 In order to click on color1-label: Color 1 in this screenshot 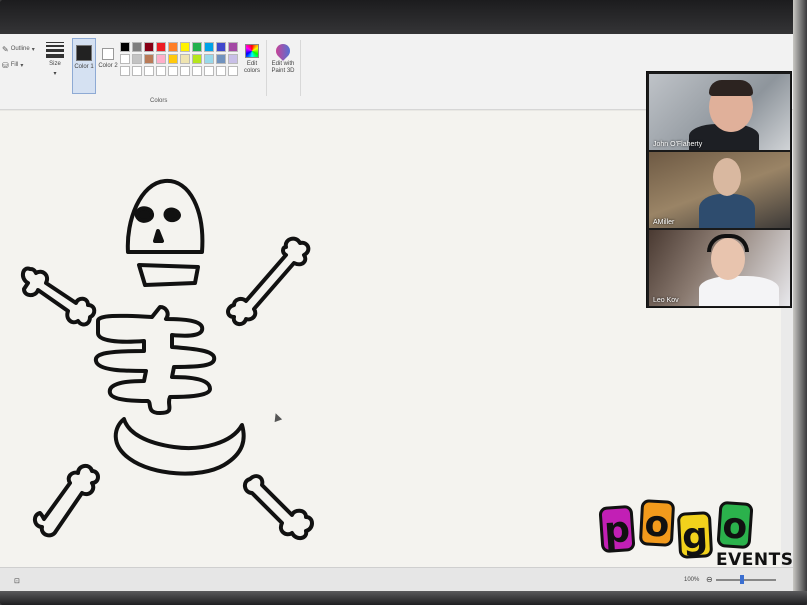, I will do `click(84, 67)`.